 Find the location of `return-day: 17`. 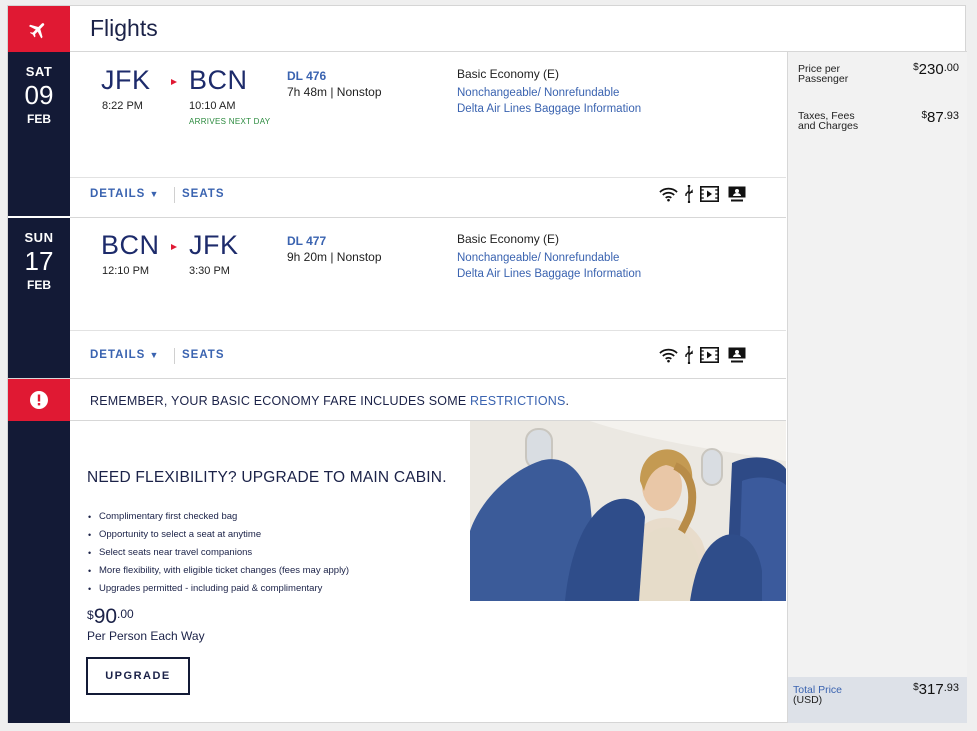

return-day: 17 is located at coordinates (39, 261).